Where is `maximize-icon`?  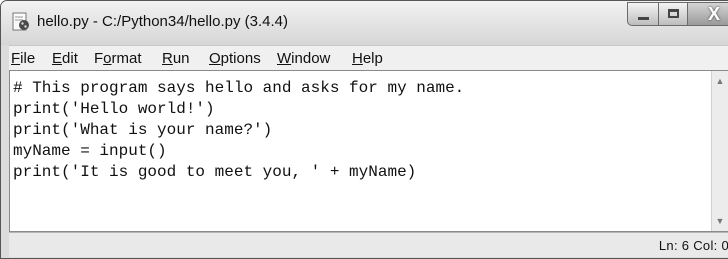
maximize-icon is located at coordinates (673, 13).